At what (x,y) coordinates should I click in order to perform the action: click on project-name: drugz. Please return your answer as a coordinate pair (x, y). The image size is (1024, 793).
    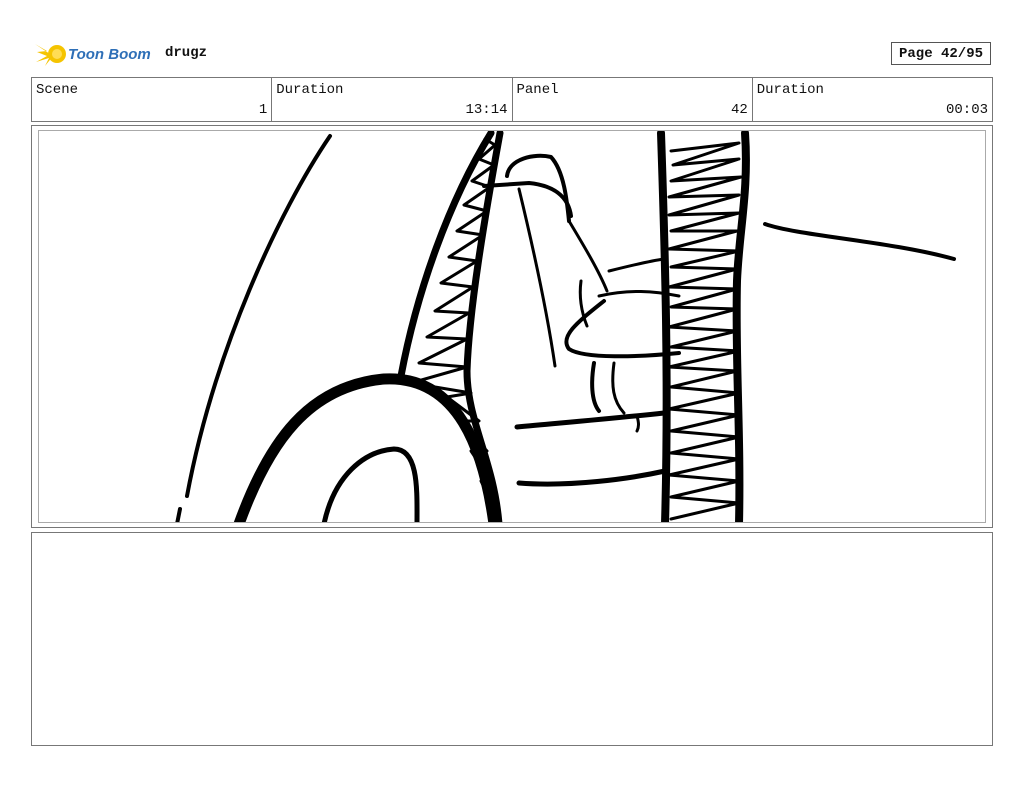
    Looking at the image, I should click on (186, 53).